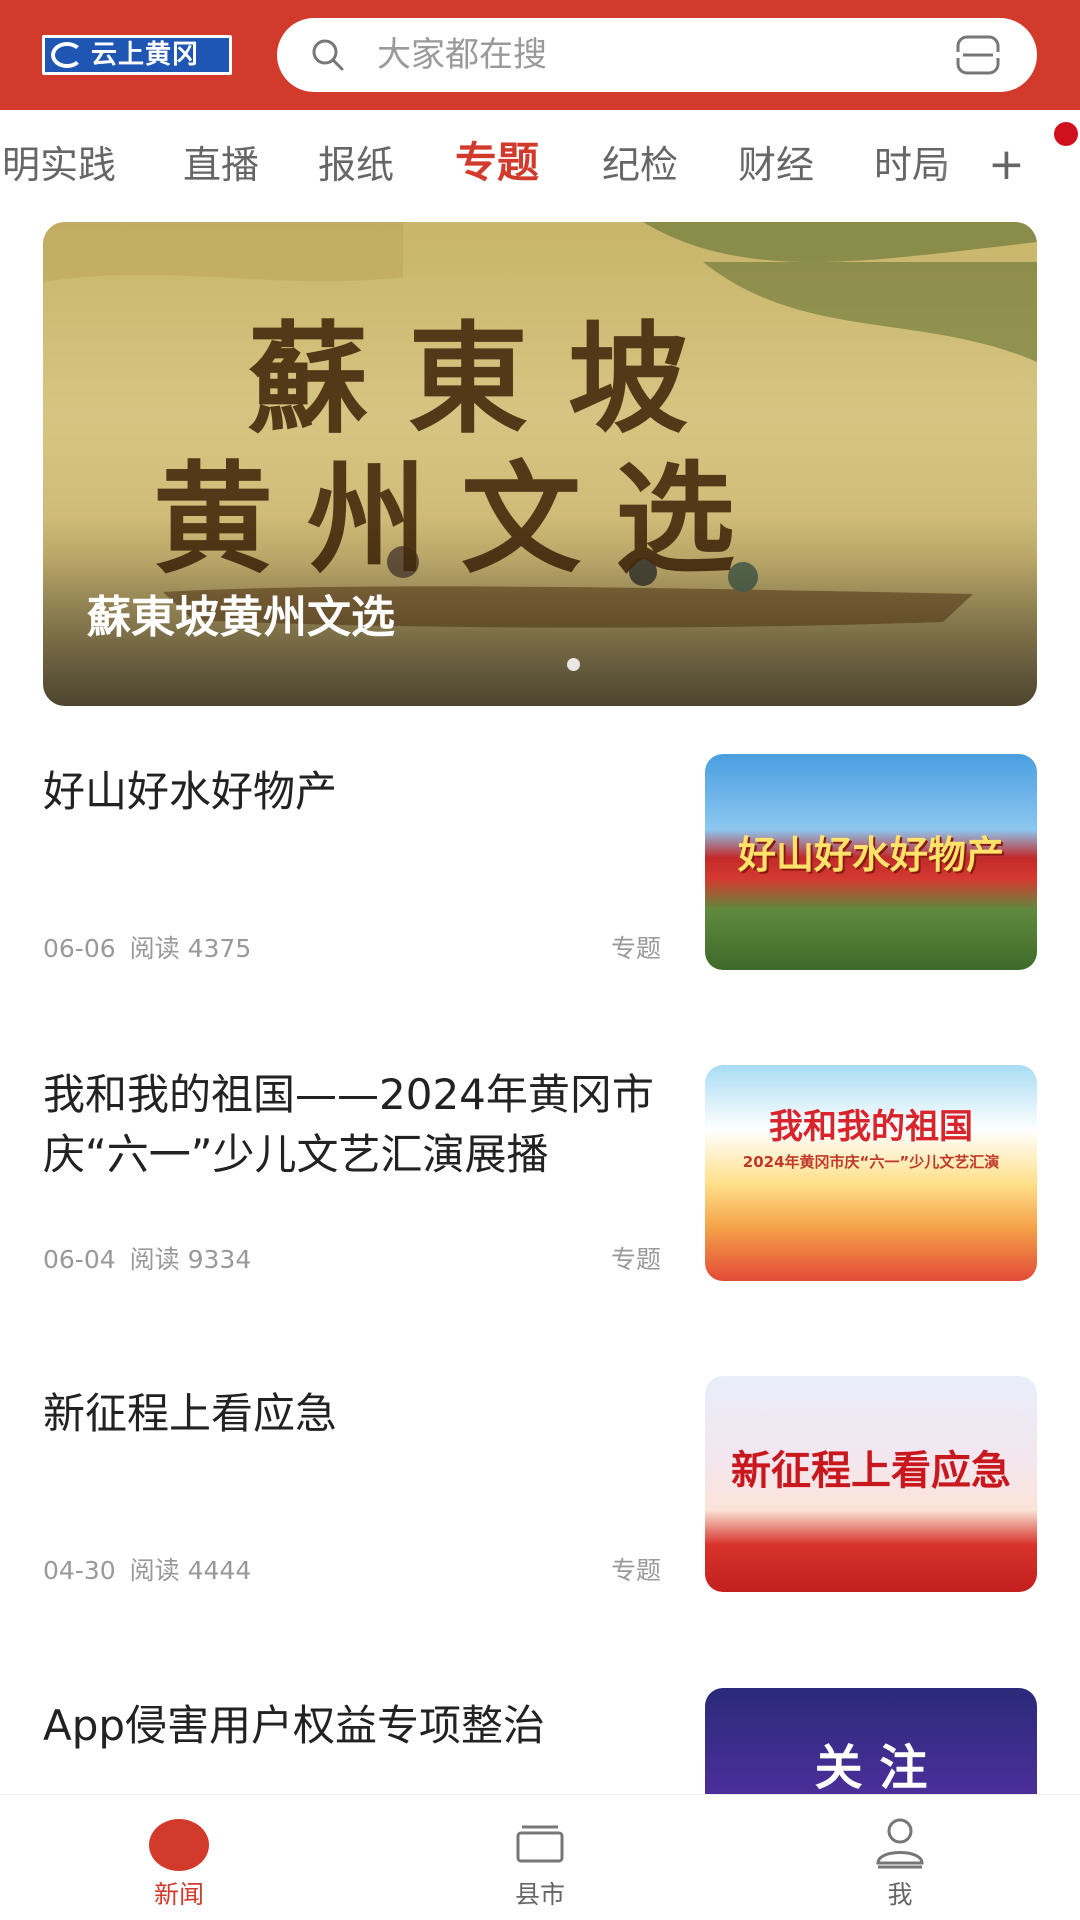 The image size is (1080, 1920). Describe the element at coordinates (871, 1127) in the screenshot. I see `thumbnail-caption: 我和我的祖国` at that location.